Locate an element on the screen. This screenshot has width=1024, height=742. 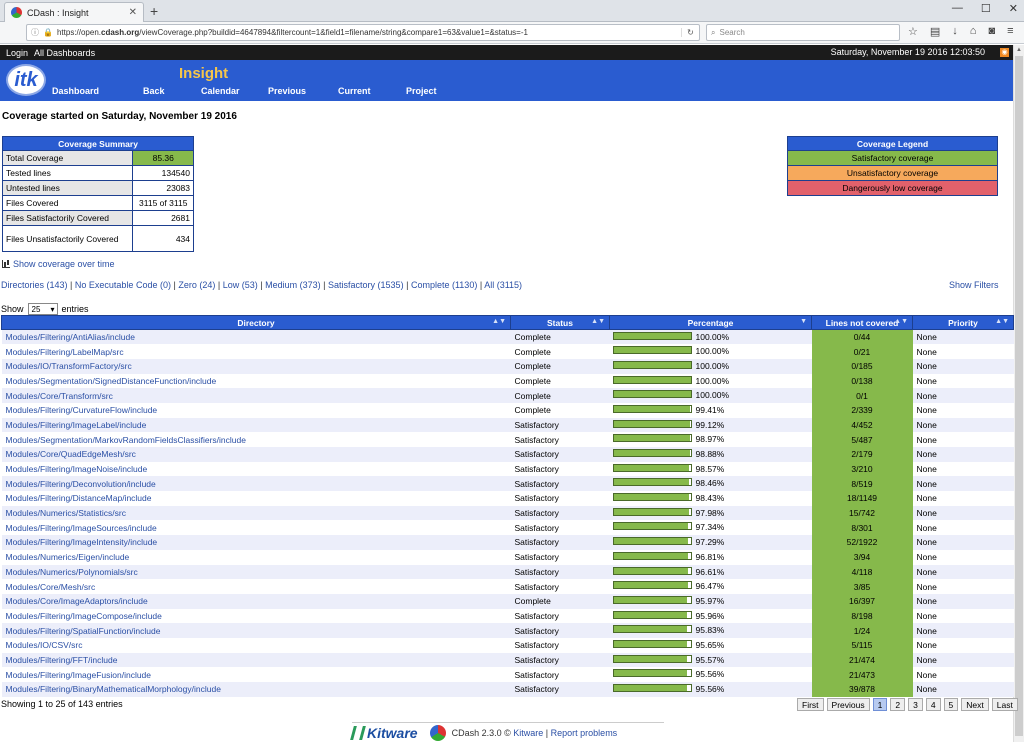
directory-link: Modules/Filtering/ImageNoise/include is located at coordinates (256, 469).